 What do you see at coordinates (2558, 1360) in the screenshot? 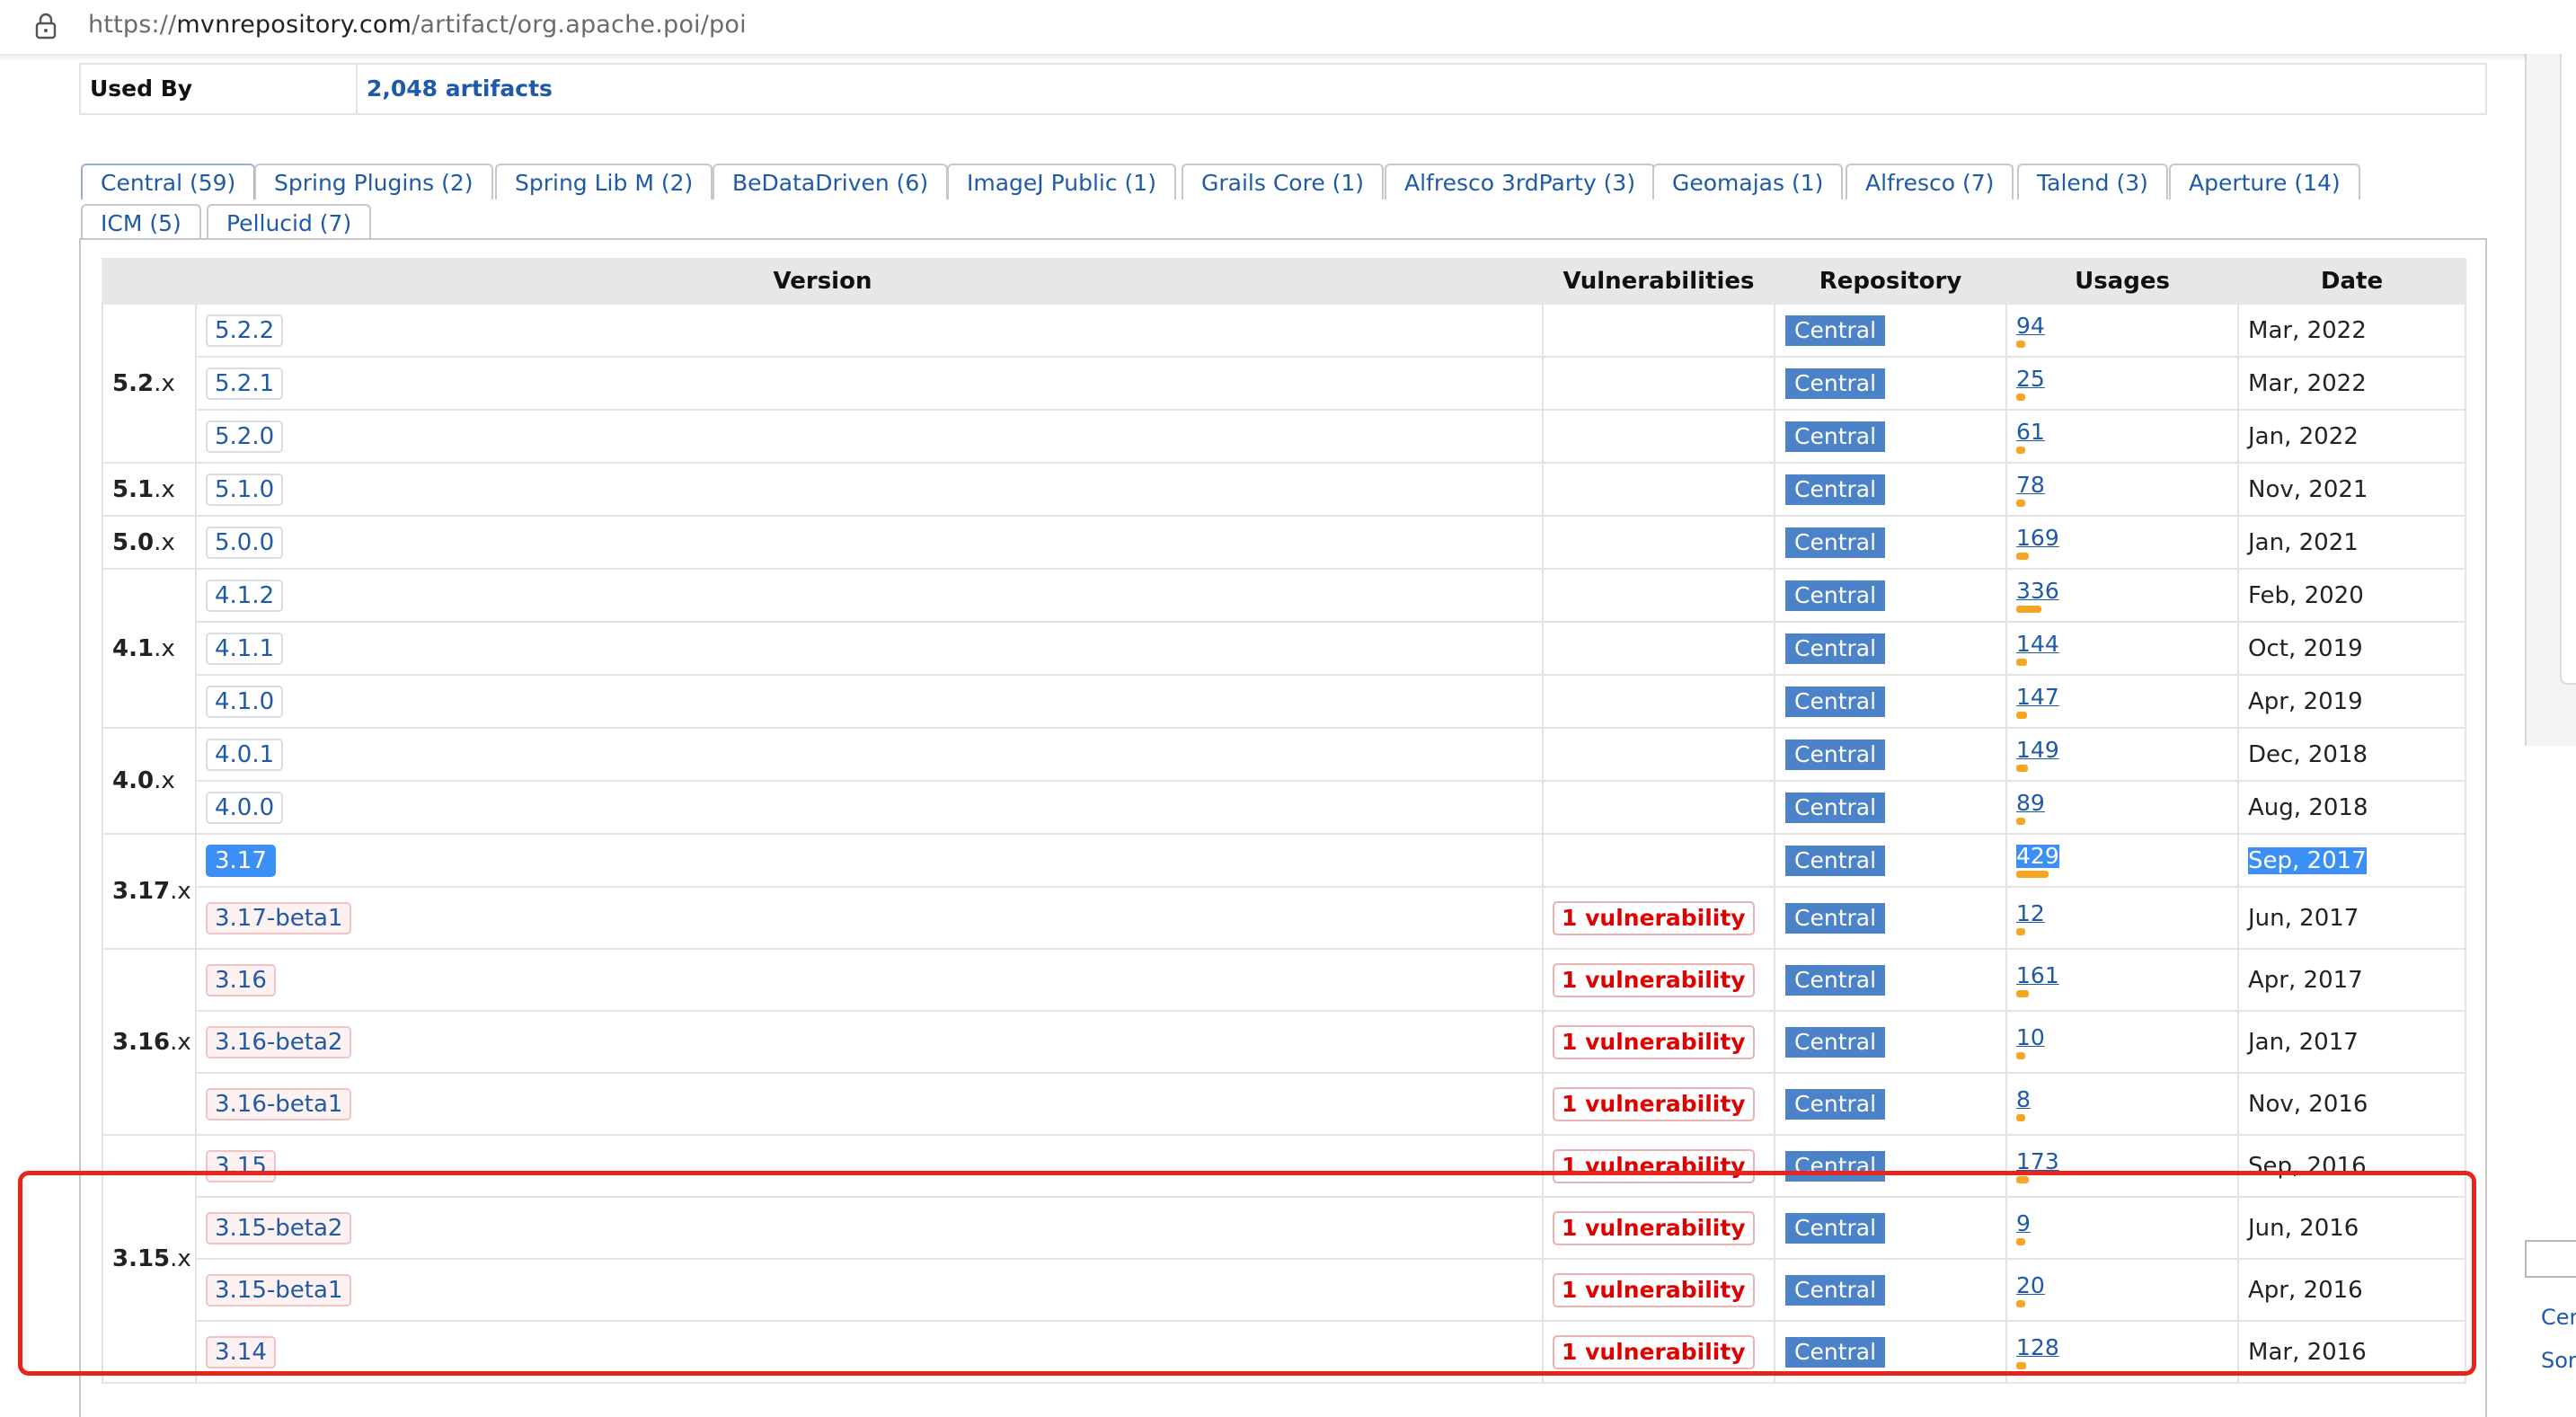
I see `sidebar-link-2: Sor` at bounding box center [2558, 1360].